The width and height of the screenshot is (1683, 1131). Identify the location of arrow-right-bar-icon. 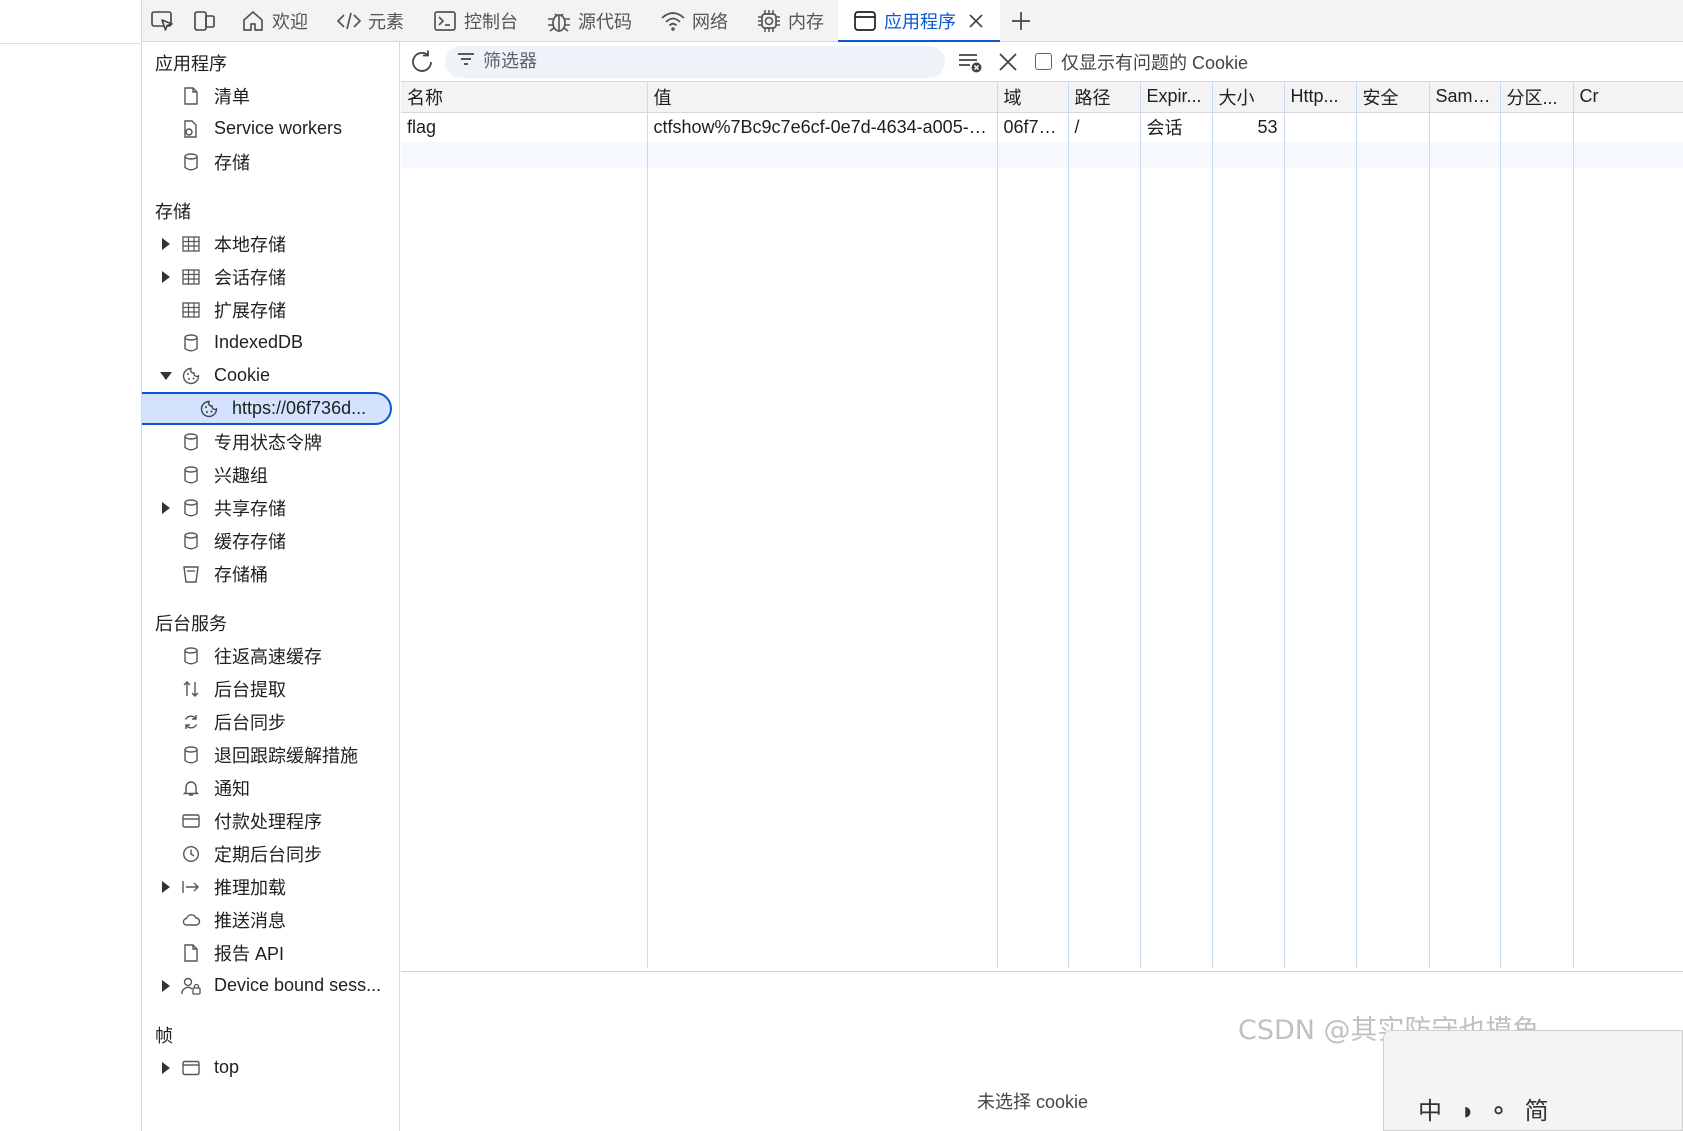
(191, 887).